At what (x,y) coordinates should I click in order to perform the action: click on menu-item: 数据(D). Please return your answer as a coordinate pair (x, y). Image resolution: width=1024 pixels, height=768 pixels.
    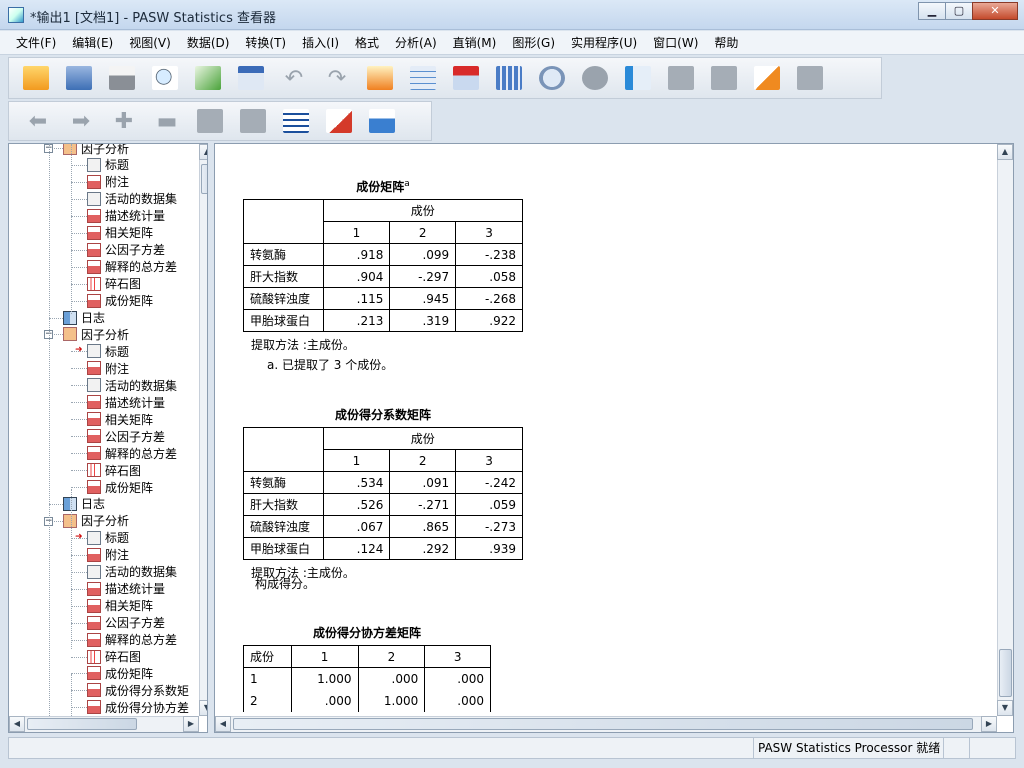
    Looking at the image, I should click on (208, 43).